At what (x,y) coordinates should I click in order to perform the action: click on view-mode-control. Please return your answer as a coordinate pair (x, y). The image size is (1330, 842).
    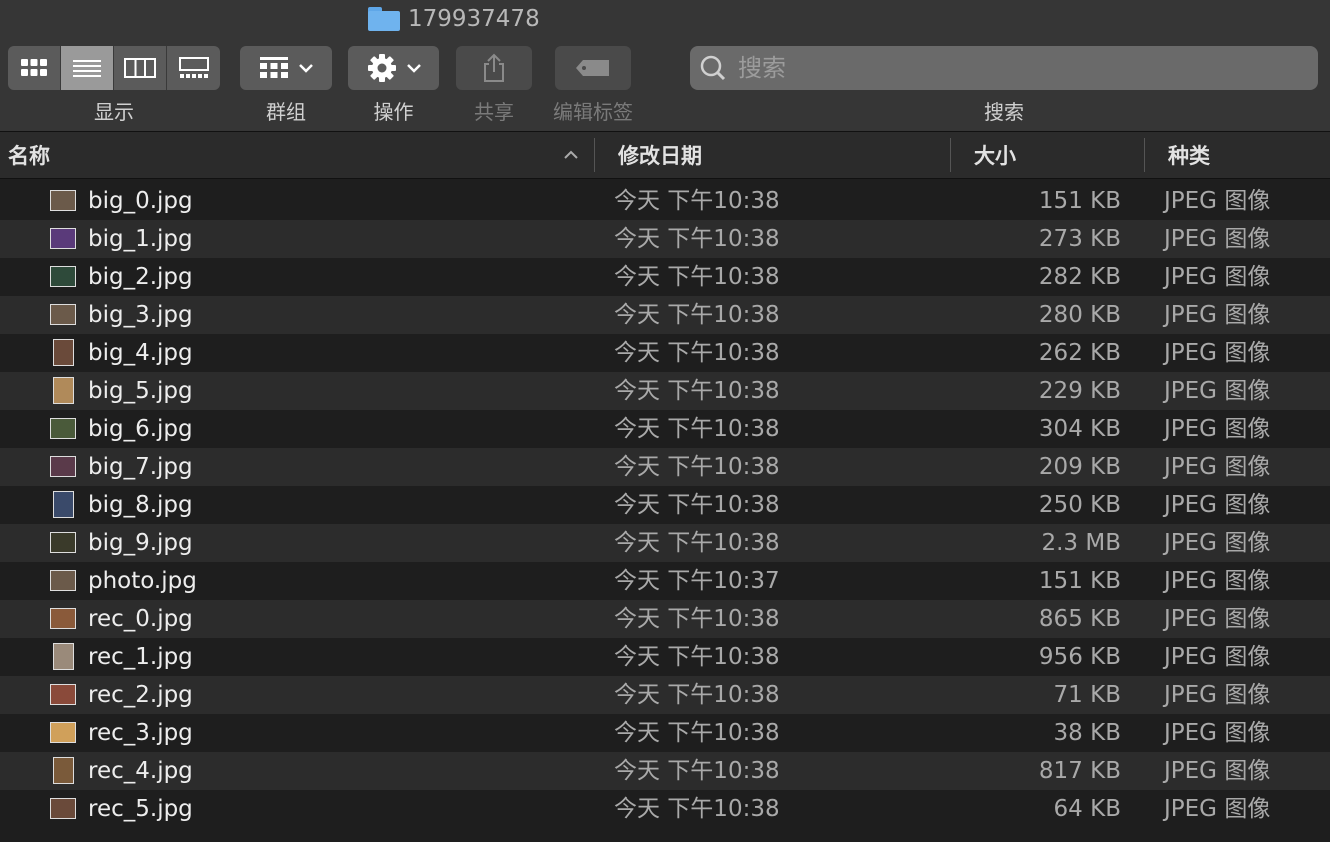
    Looking at the image, I should click on (114, 68).